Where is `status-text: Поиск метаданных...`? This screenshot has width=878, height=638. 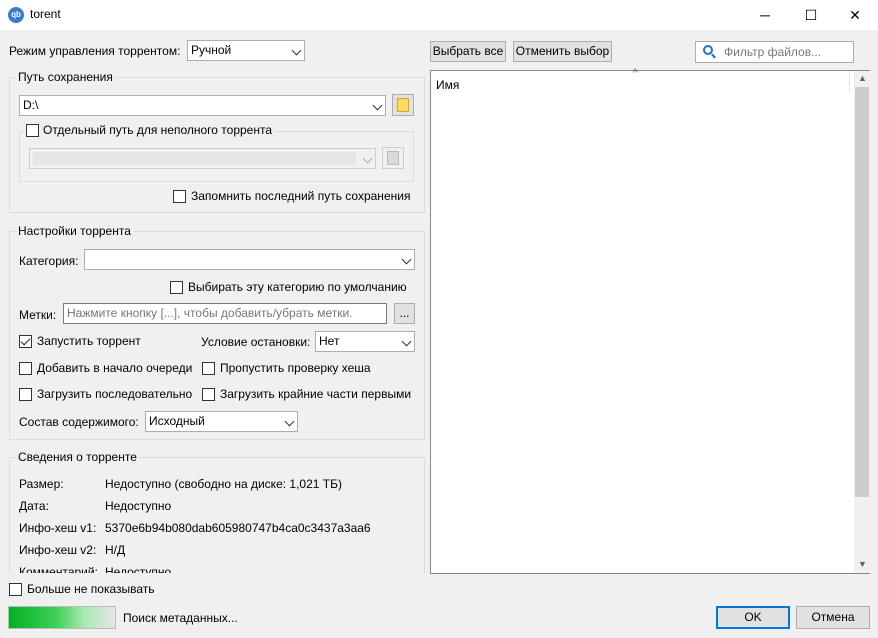
status-text: Поиск метаданных... is located at coordinates (180, 618).